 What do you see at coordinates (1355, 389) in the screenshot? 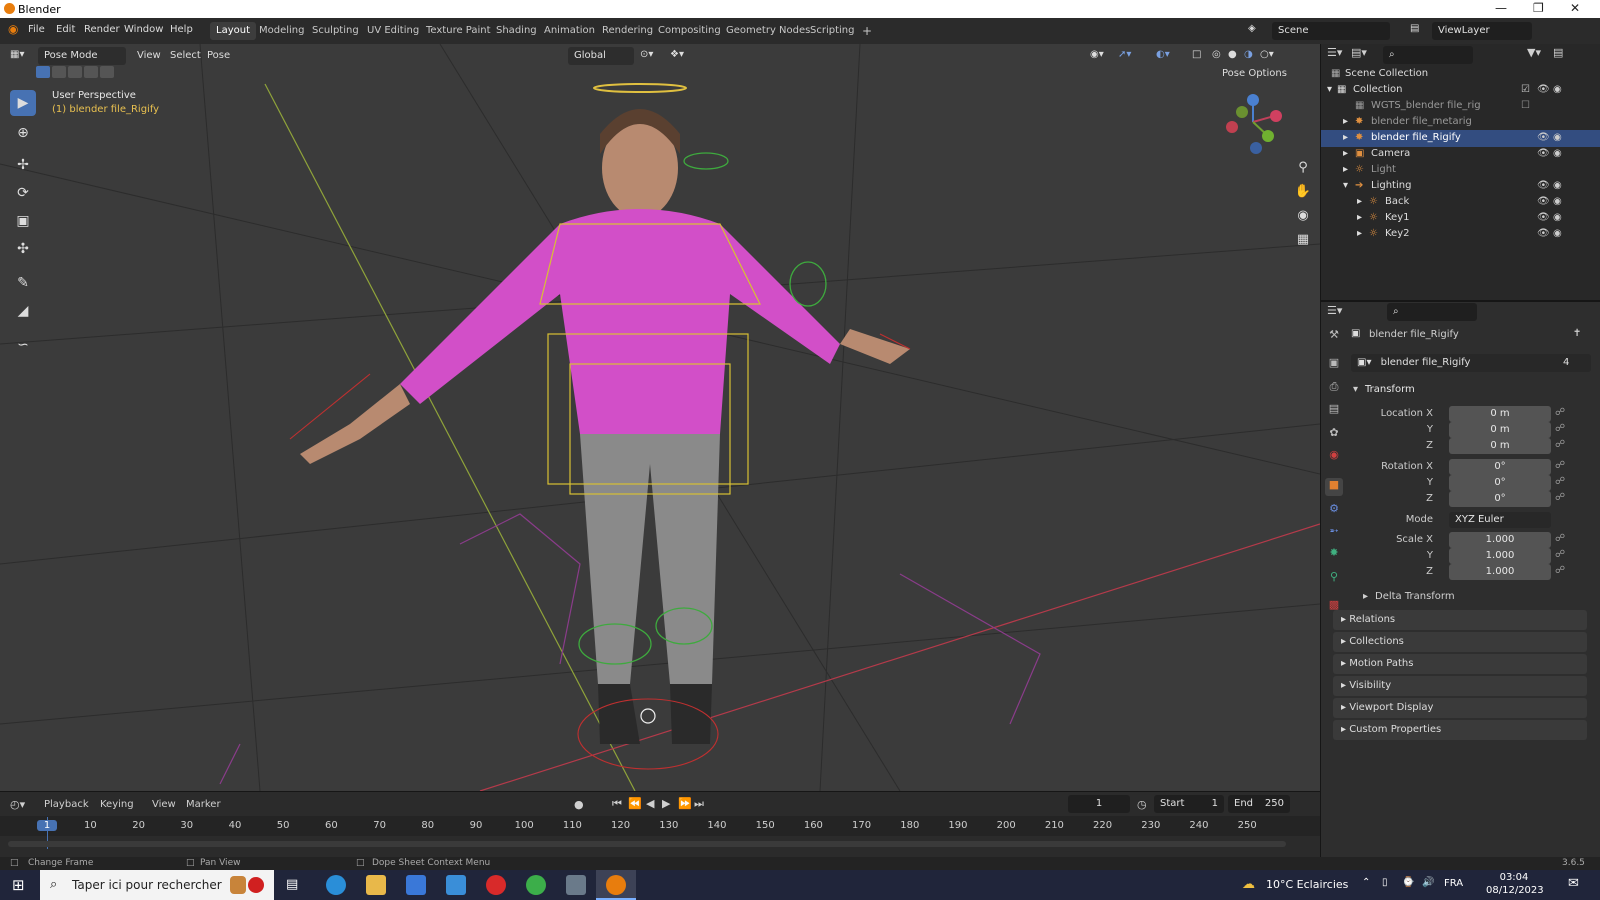
I see `transform-collapse-icon: ▾` at bounding box center [1355, 389].